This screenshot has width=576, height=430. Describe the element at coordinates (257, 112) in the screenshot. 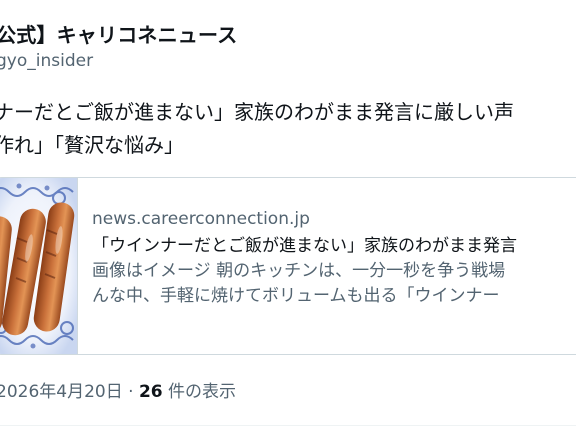

I see `post-text-line: ナーだとご飯が進まない」家族のわがまま発言に厳しい声` at that location.